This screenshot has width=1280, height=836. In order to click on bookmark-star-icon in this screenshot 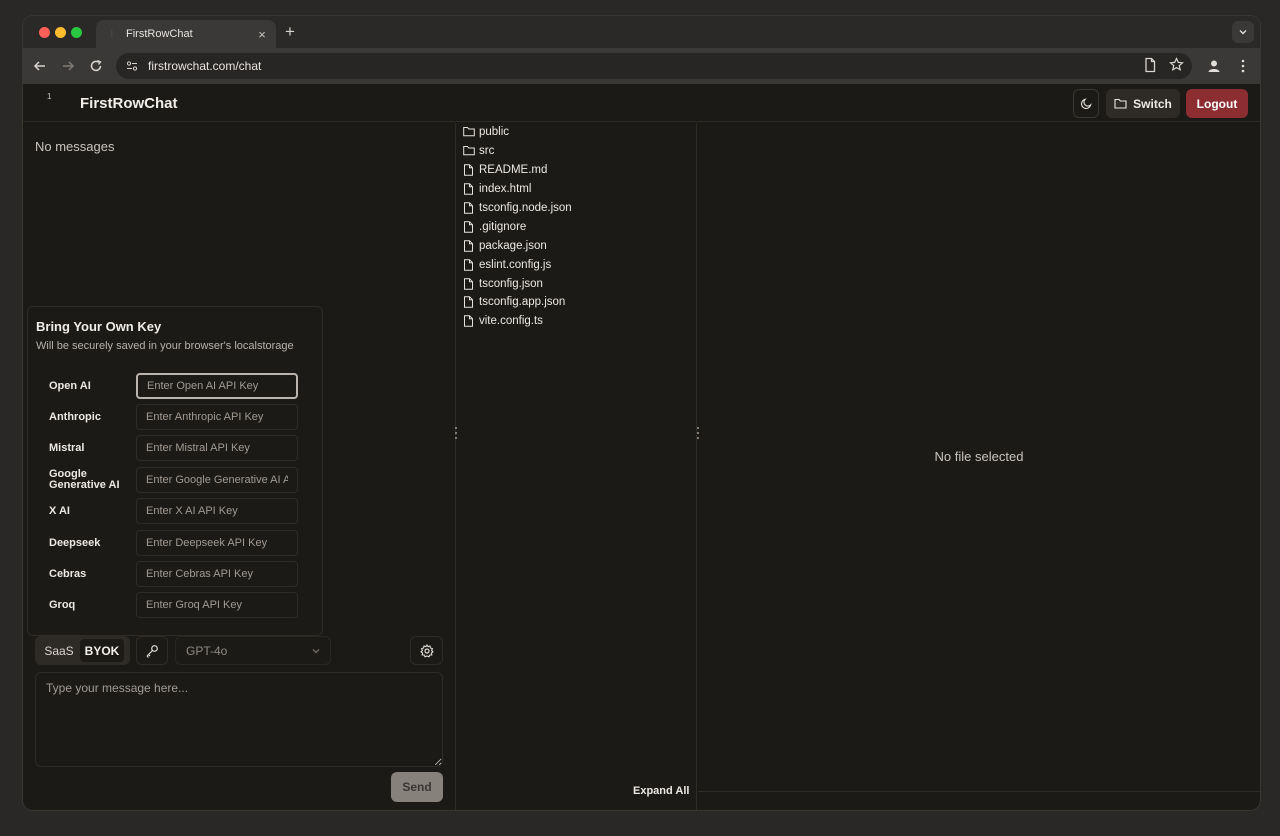, I will do `click(1176, 64)`.